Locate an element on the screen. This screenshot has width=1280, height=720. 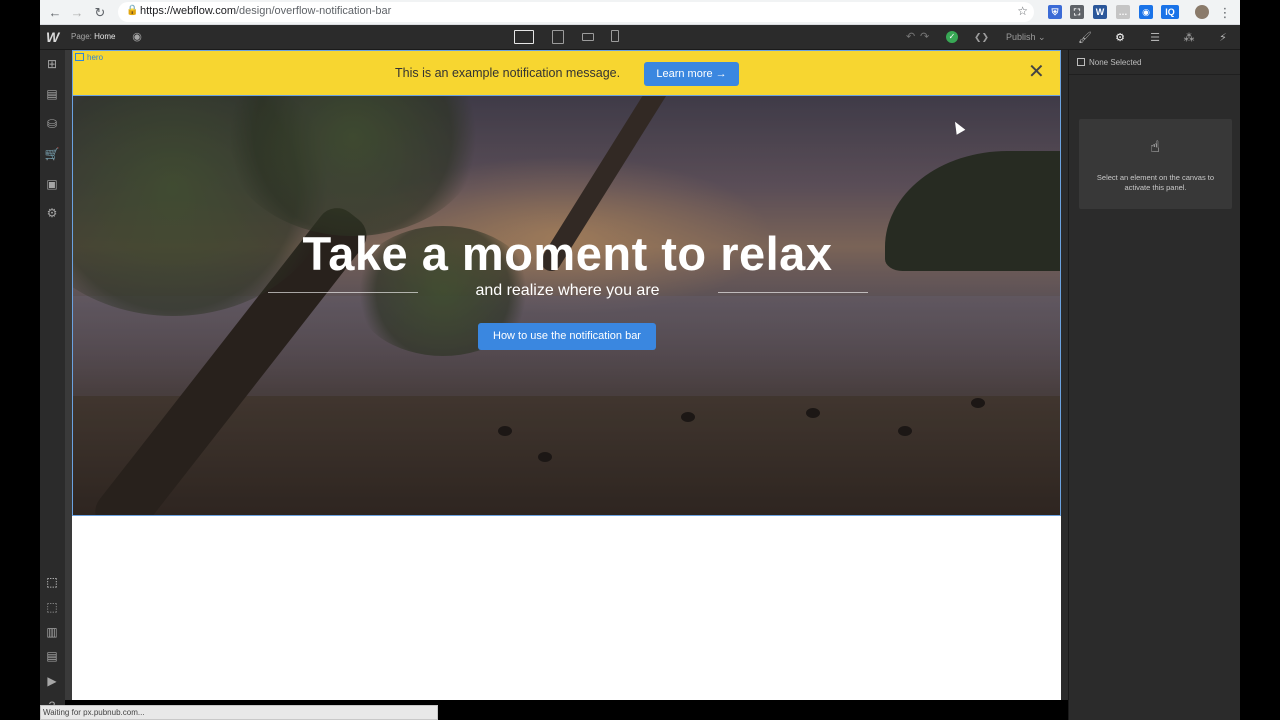
interactions-panel-tab: ⚡ is located at coordinates (1223, 38).